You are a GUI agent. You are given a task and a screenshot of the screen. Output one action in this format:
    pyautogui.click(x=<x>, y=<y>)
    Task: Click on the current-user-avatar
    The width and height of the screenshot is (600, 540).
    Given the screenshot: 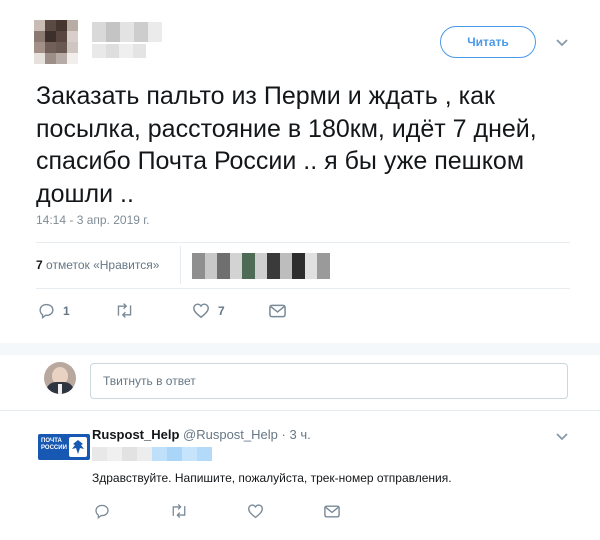 What is the action you would take?
    pyautogui.click(x=60, y=378)
    